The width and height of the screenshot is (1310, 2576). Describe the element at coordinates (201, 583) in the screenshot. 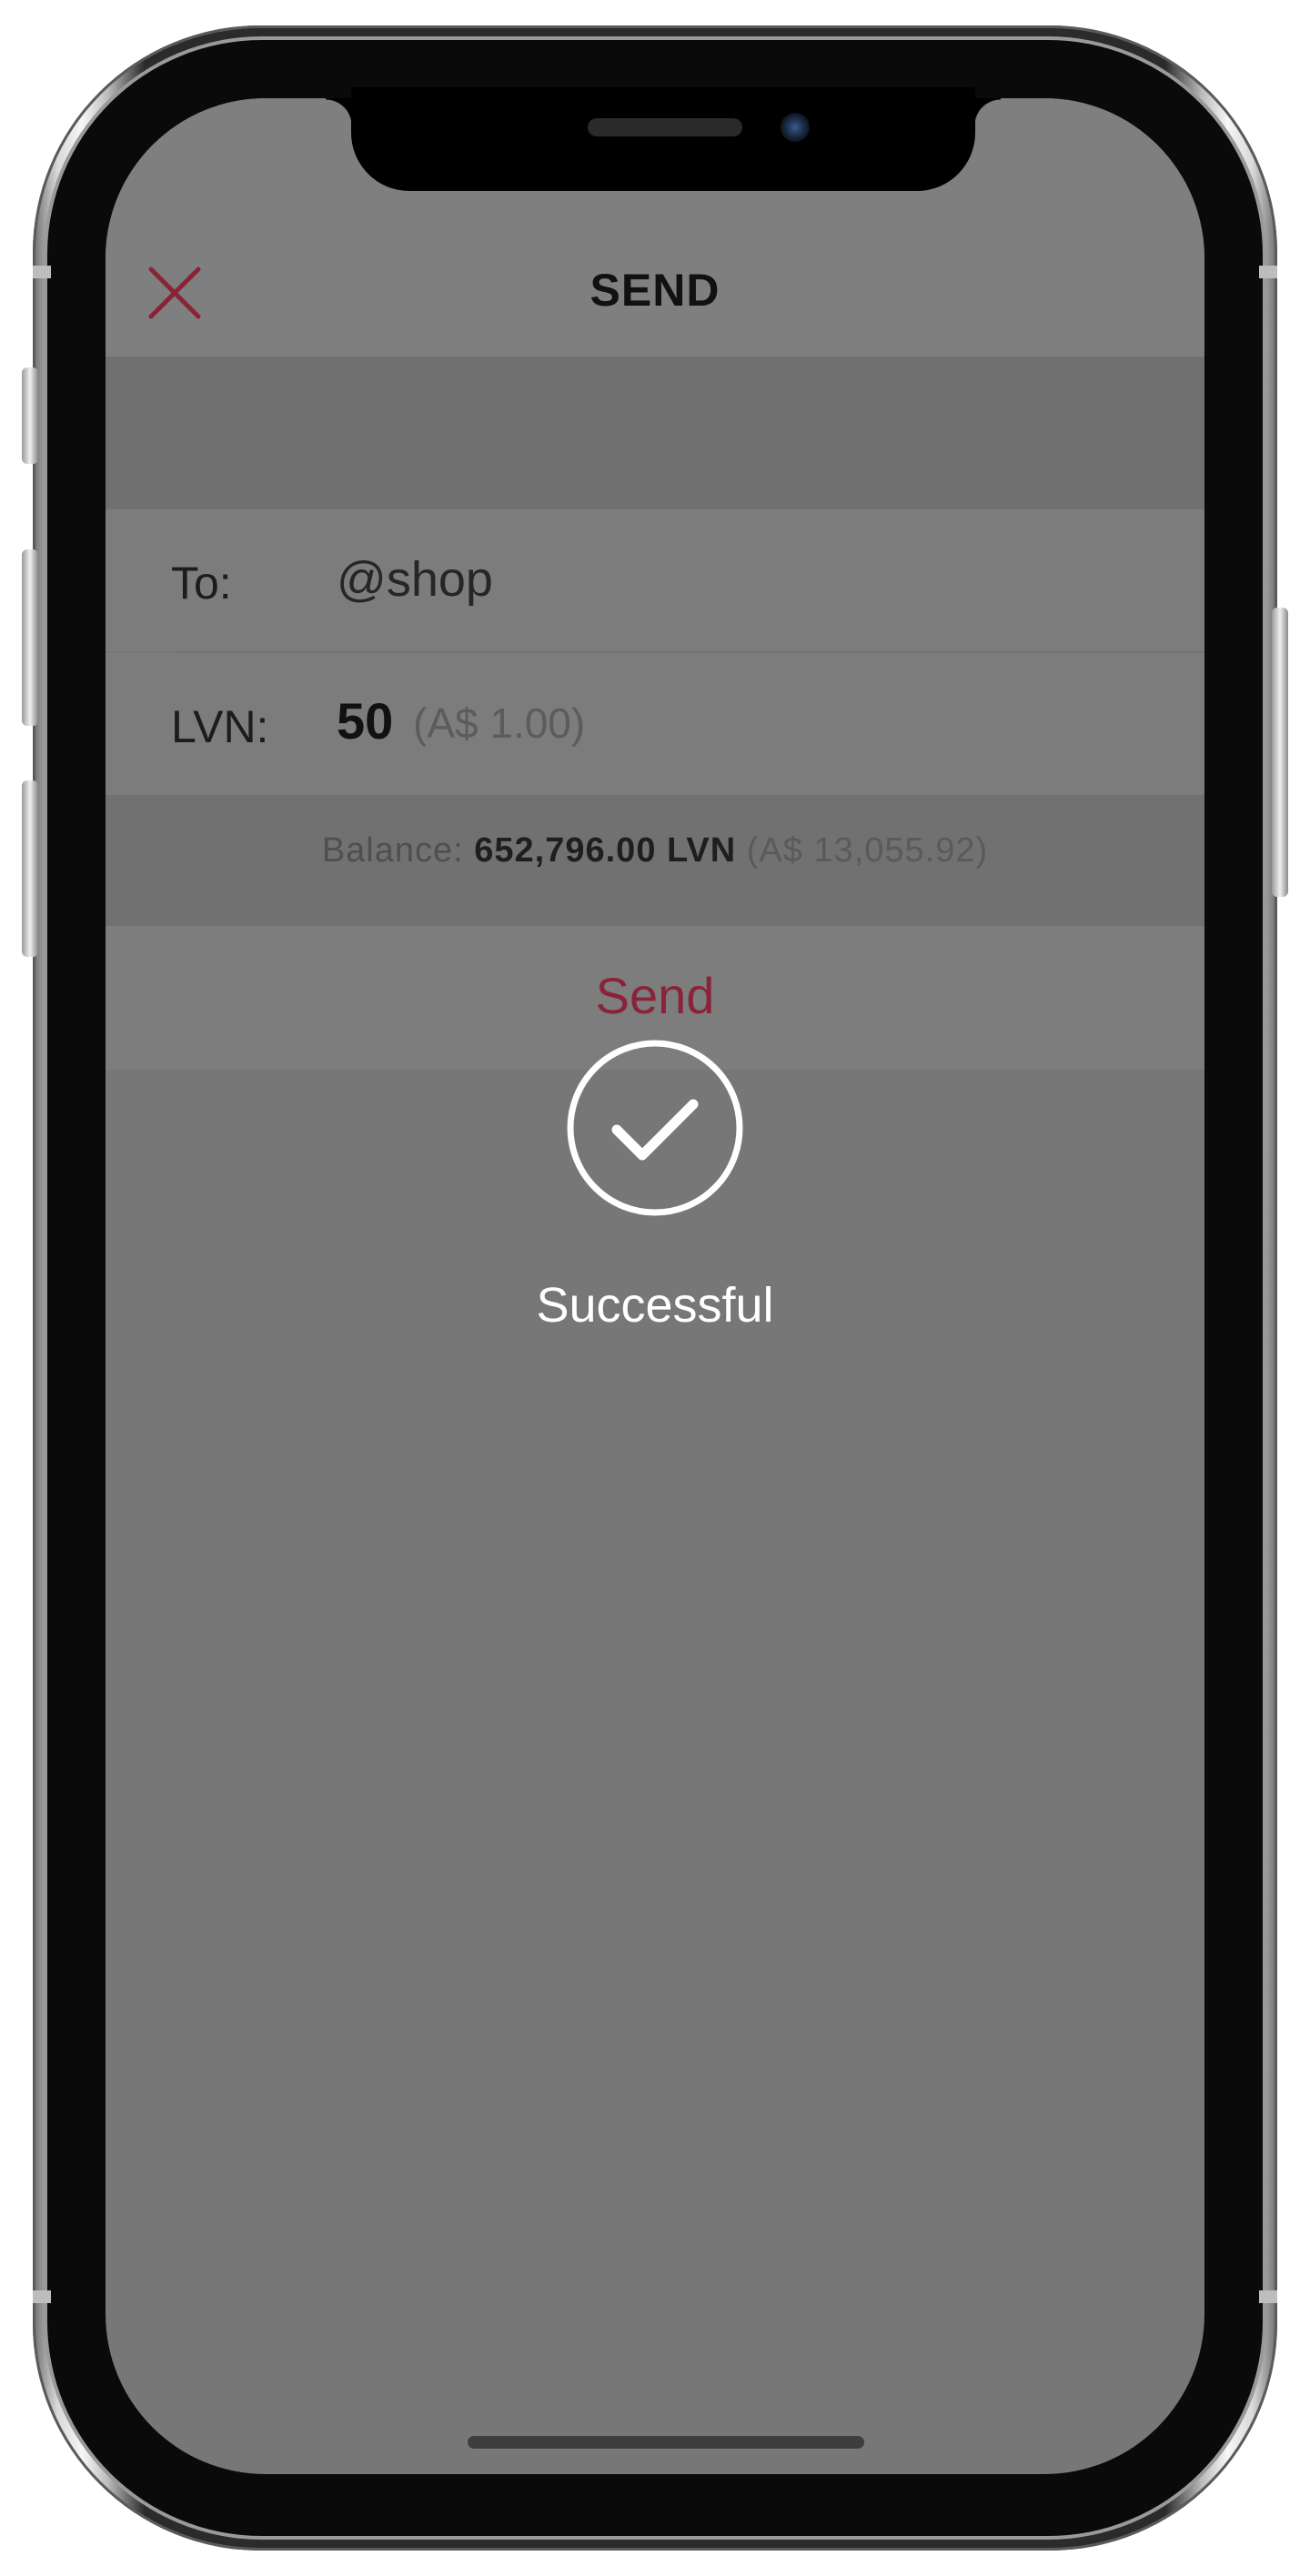

I see `recipient-label: To:` at that location.